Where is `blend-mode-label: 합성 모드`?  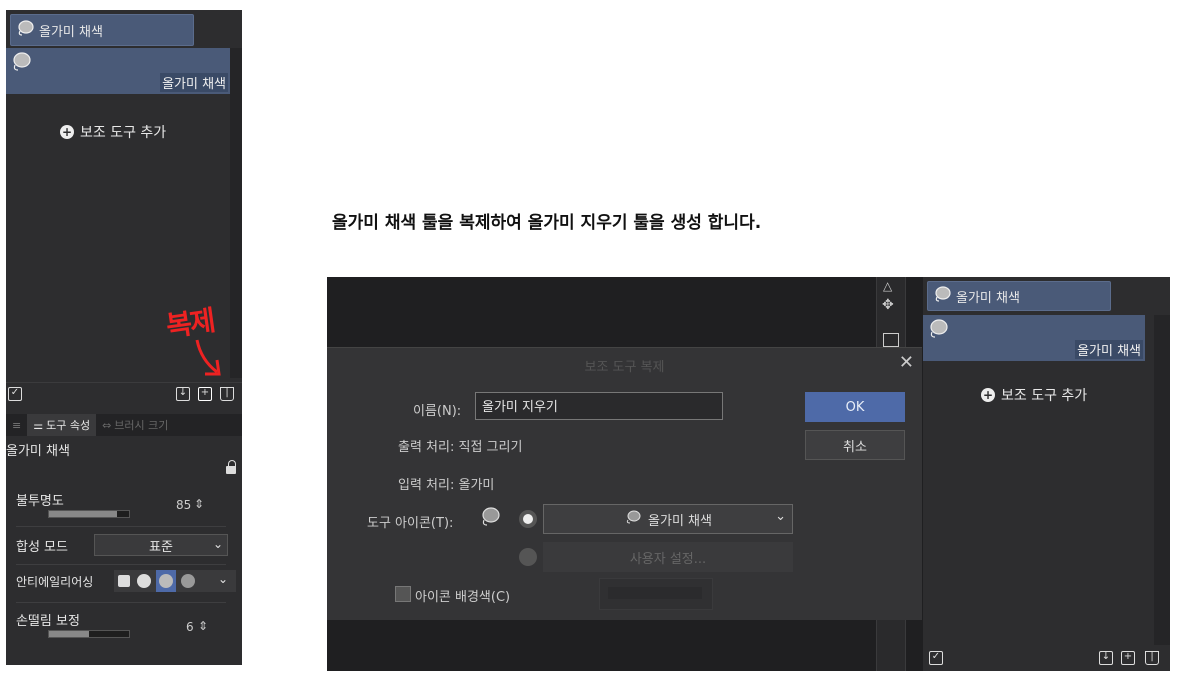 blend-mode-label: 합성 모드 is located at coordinates (42, 547).